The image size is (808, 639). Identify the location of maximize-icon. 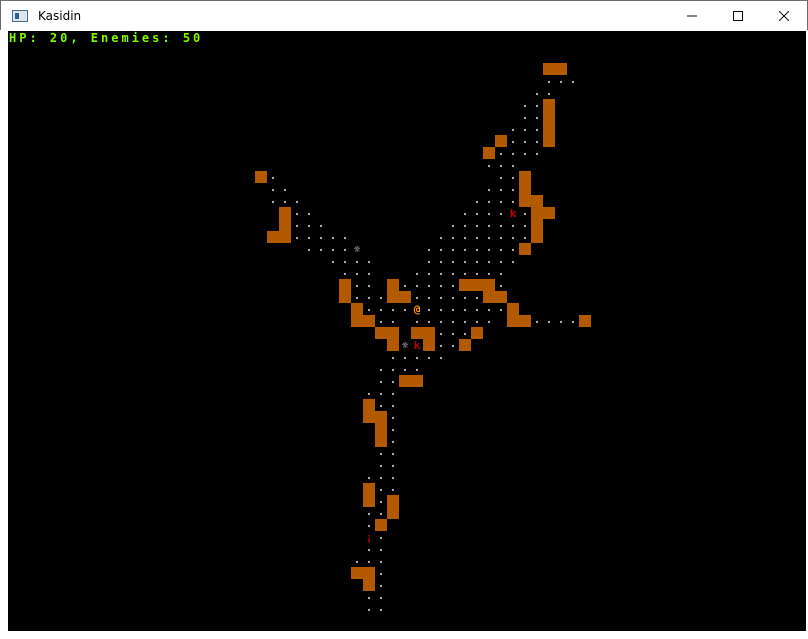
(738, 16).